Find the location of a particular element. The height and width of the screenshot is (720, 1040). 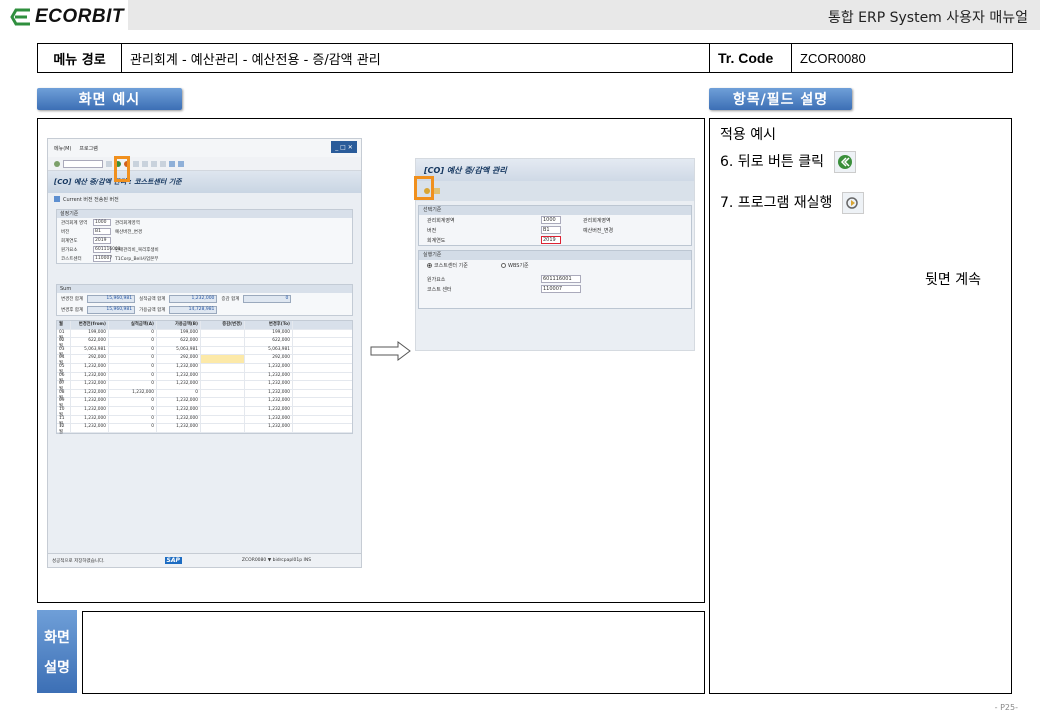

table-row: 06월 1,232,000 0 1,232,000 1,232,000 is located at coordinates (204, 378).